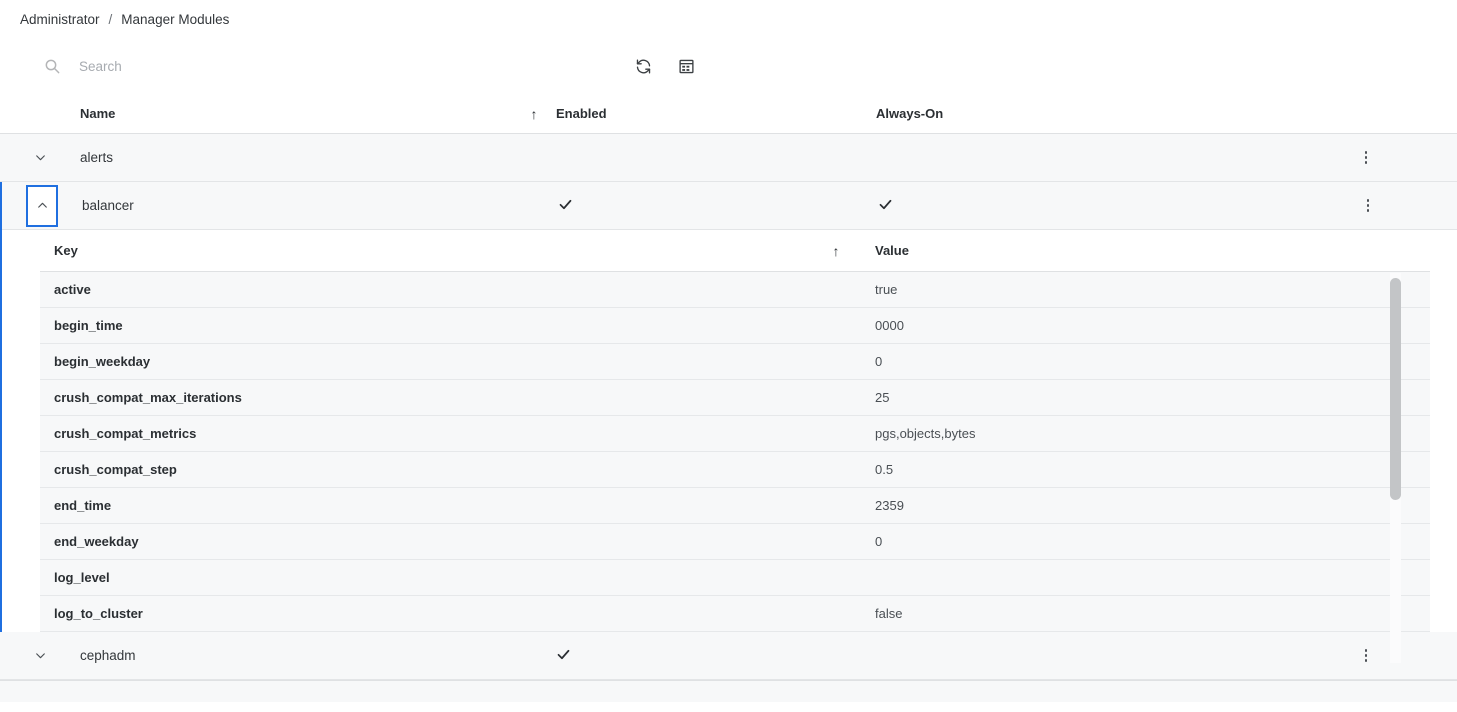 This screenshot has width=1457, height=712. What do you see at coordinates (60, 19) in the screenshot?
I see `breadcrumb-root: Administrator` at bounding box center [60, 19].